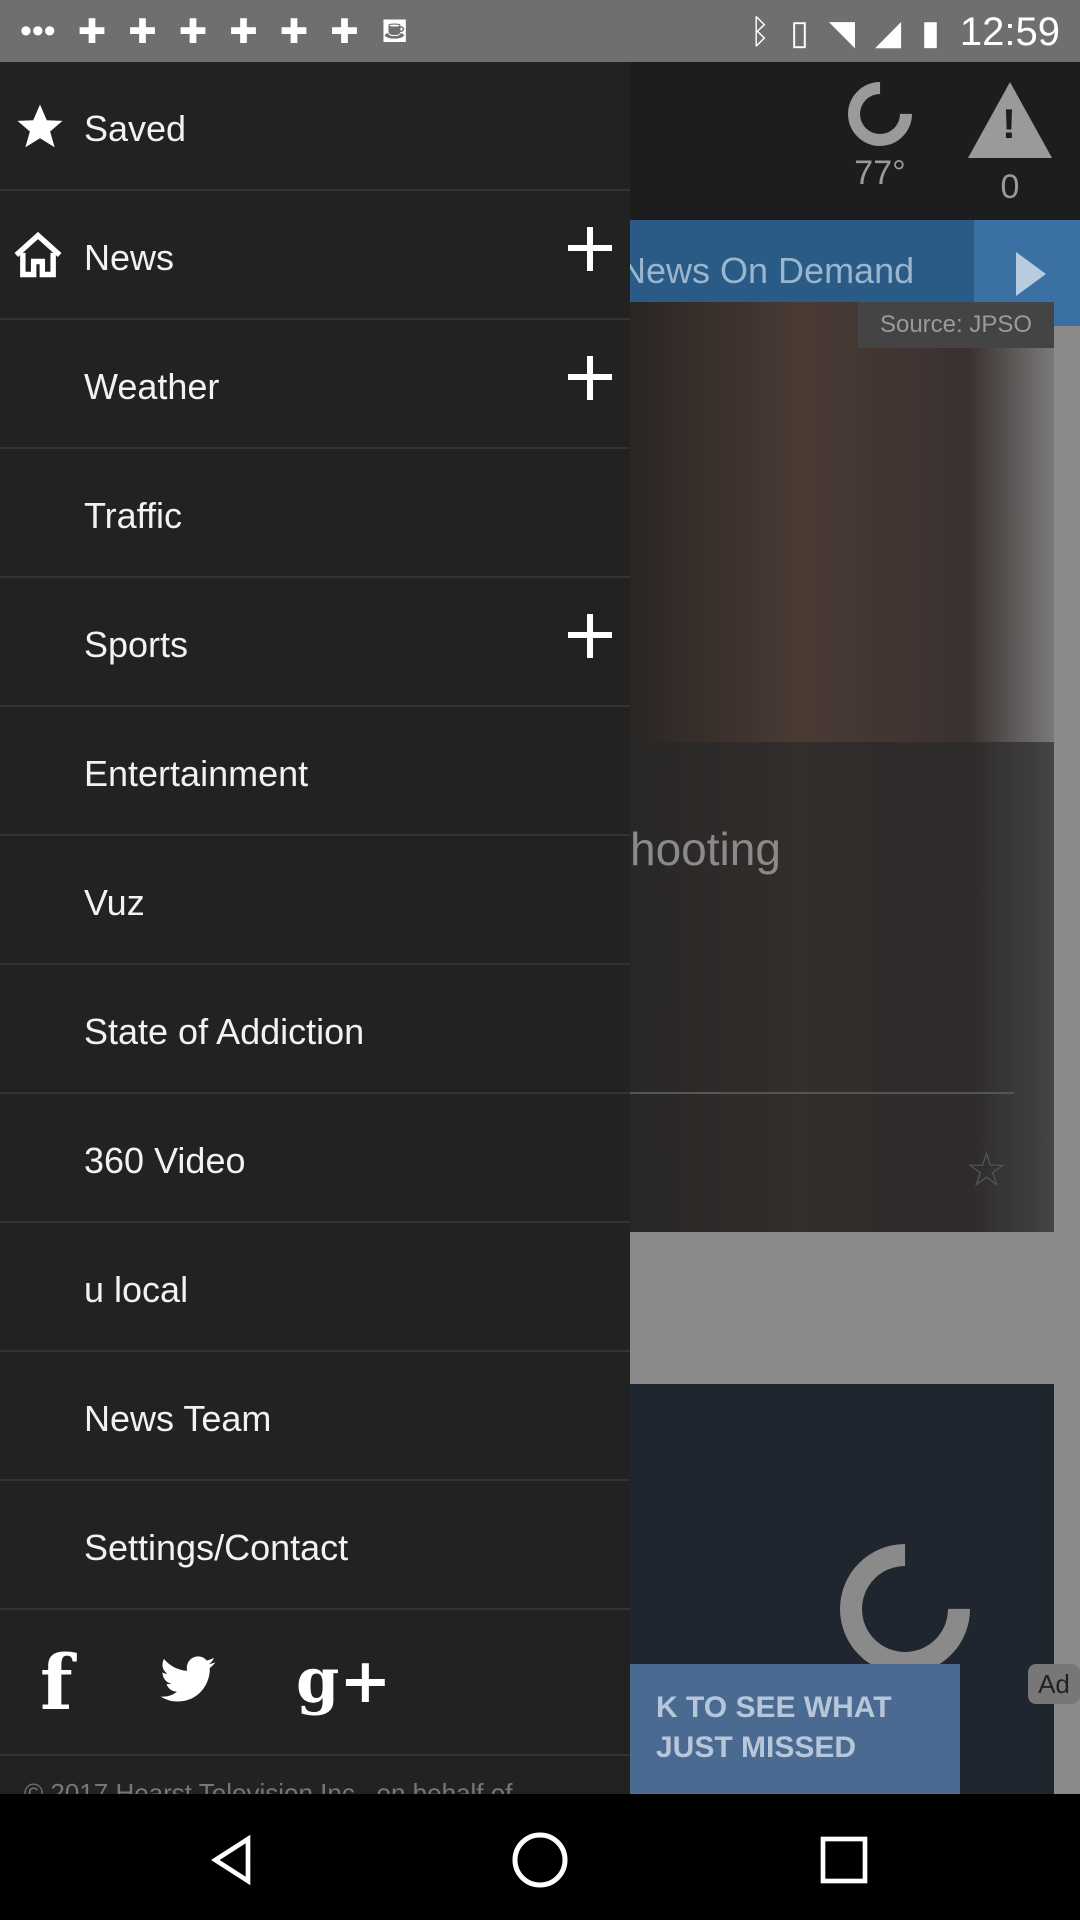 The image size is (1080, 1920). I want to click on social-links: f g+, so click(315, 1683).